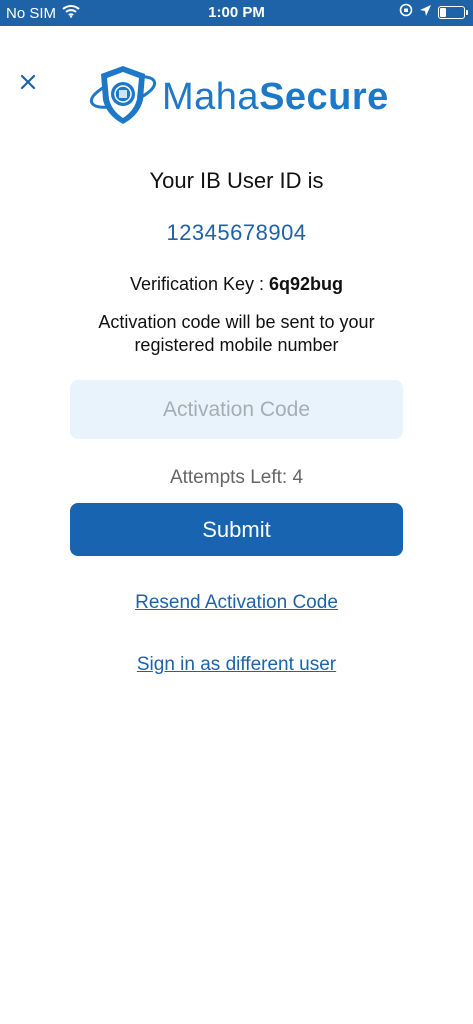 The image size is (473, 1024). Describe the element at coordinates (236, 603) in the screenshot. I see `resend-activation-code-link: Resend Activation Code` at that location.